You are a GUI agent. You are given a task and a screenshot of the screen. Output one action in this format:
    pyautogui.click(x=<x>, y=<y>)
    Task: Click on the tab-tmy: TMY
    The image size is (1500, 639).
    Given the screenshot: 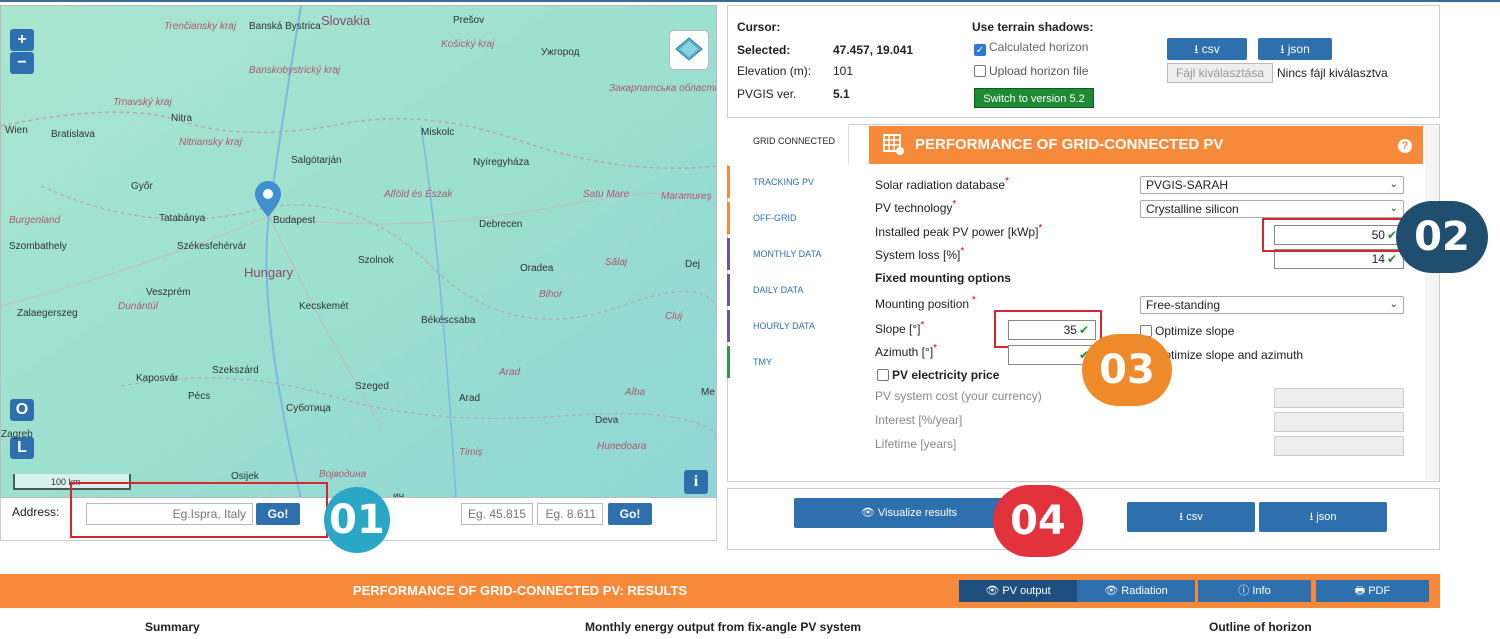 What is the action you would take?
    pyautogui.click(x=788, y=362)
    